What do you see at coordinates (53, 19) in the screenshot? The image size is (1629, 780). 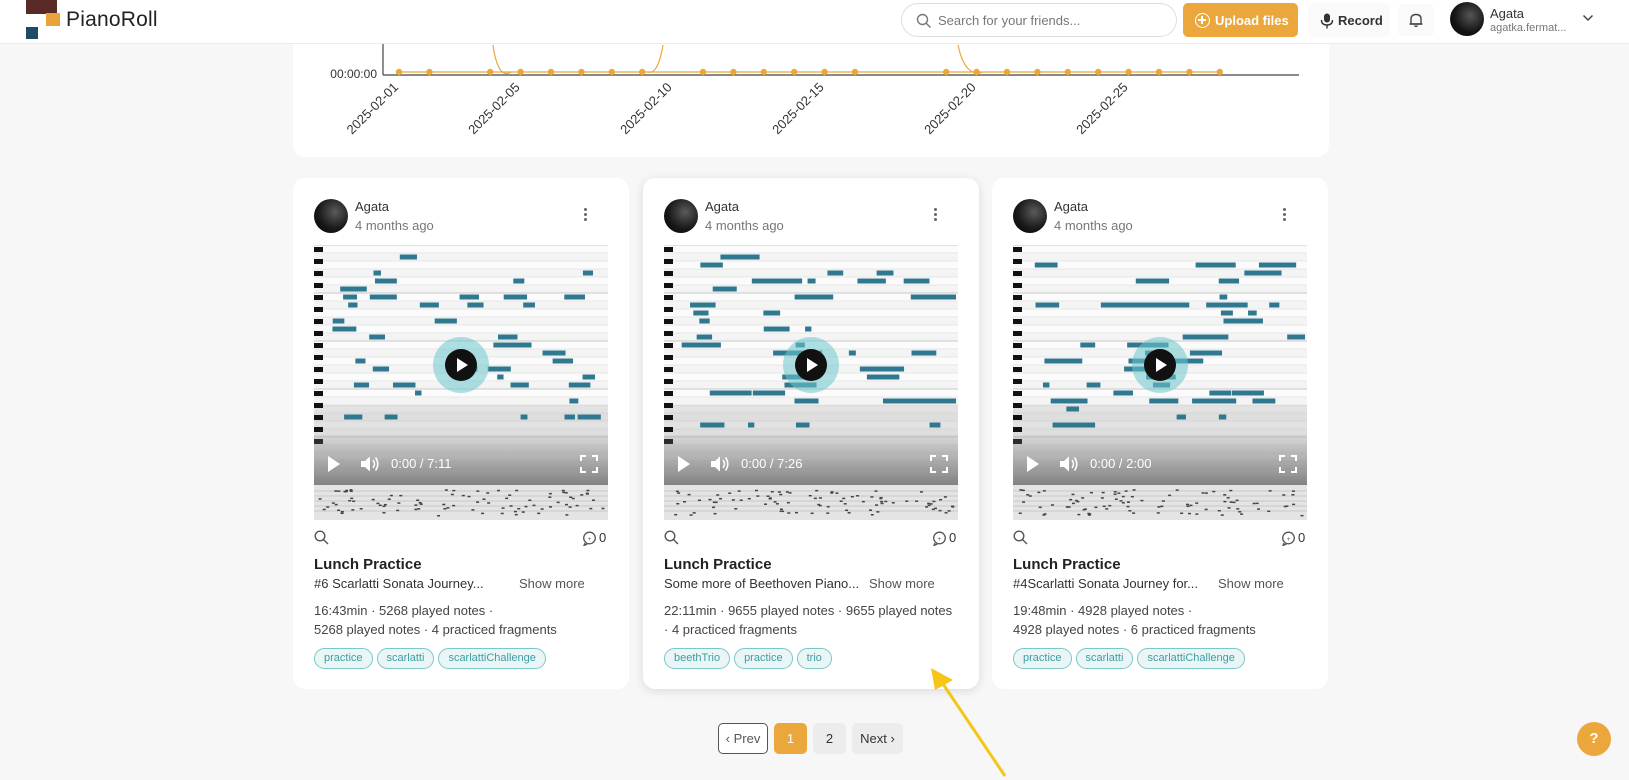 I see `logo-mark-middle` at bounding box center [53, 19].